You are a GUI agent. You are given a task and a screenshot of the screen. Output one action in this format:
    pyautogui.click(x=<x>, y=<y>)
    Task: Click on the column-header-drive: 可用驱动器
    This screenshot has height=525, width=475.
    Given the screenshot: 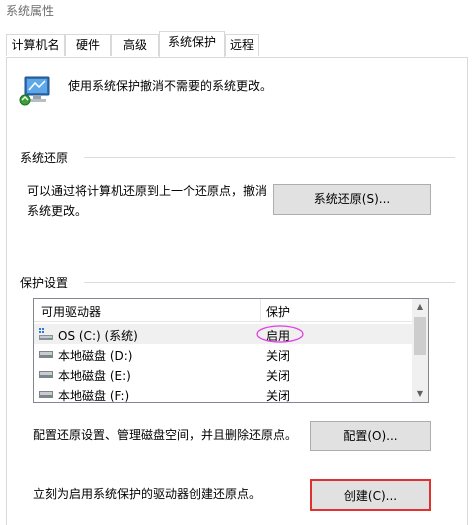 What is the action you would take?
    pyautogui.click(x=71, y=311)
    